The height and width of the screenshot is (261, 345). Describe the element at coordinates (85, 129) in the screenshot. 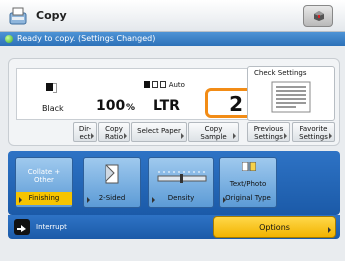

I see `direct-label-line1: Dir-` at that location.